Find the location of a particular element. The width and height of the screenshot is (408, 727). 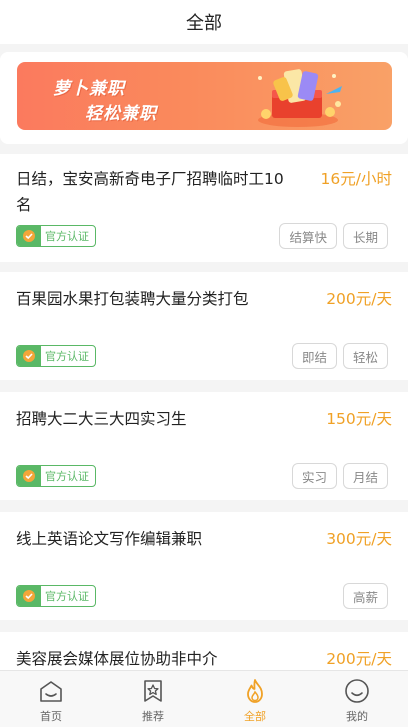

job-tags: 结算快 长期 is located at coordinates (333, 236).